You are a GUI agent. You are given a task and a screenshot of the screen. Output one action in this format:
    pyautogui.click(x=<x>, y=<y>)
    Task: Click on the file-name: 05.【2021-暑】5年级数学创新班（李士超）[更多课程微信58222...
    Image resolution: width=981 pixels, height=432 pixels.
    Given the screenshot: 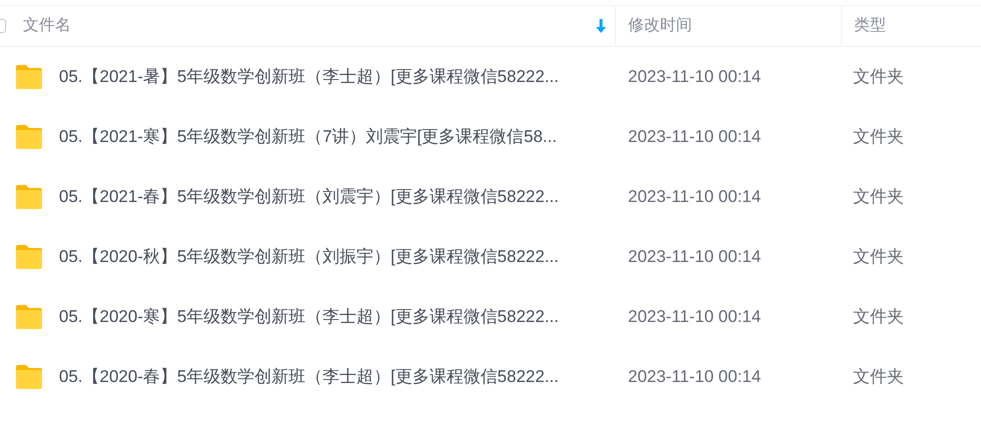 What is the action you would take?
    pyautogui.click(x=309, y=77)
    